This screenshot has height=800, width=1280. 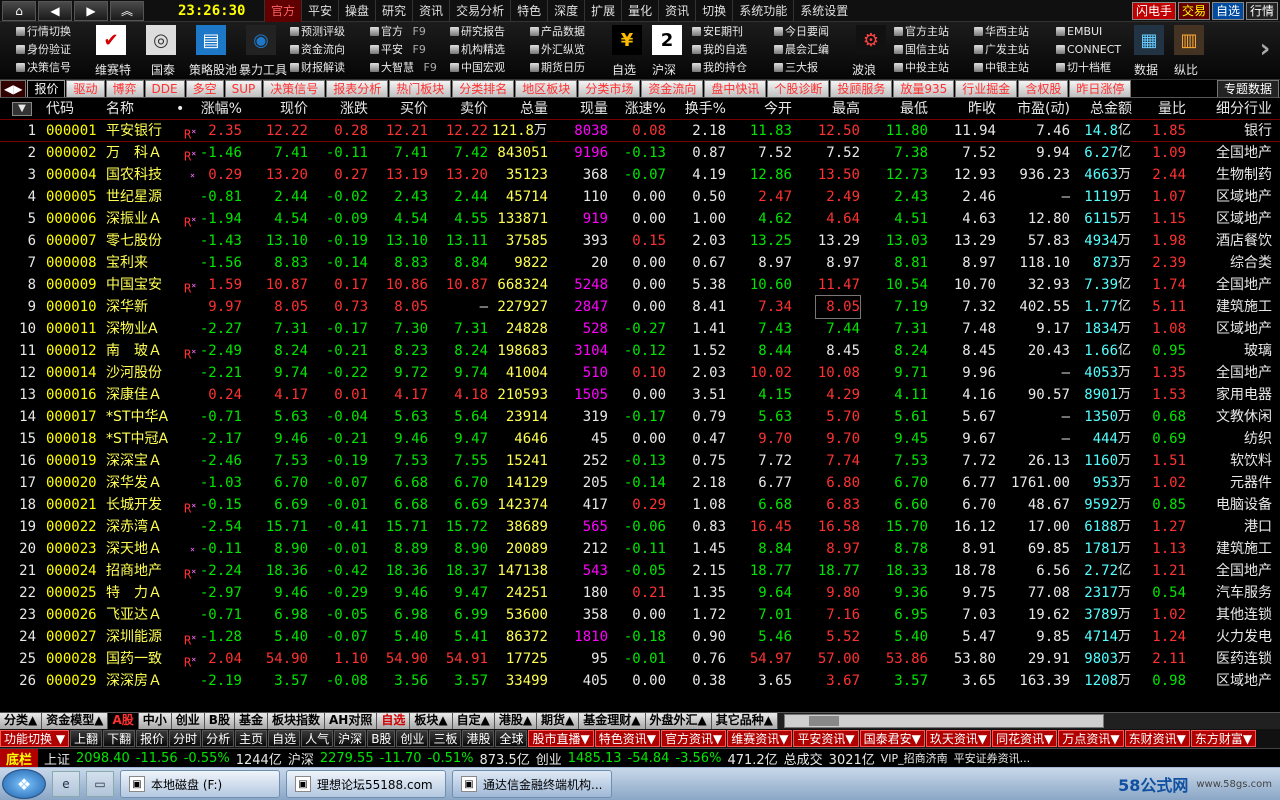 What do you see at coordinates (602, 11) in the screenshot?
I see `menu-item: 扩展` at bounding box center [602, 11].